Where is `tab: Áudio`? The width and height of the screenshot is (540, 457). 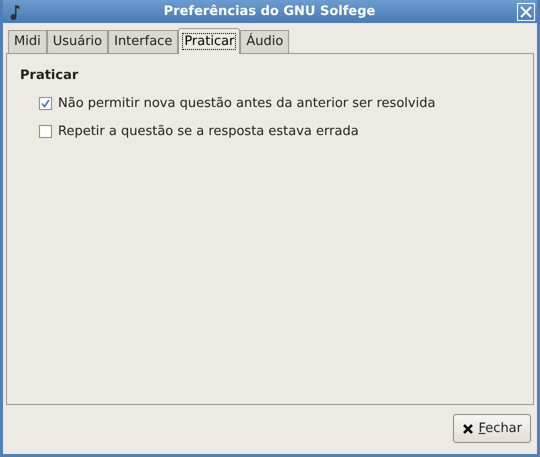
tab: Áudio is located at coordinates (265, 41).